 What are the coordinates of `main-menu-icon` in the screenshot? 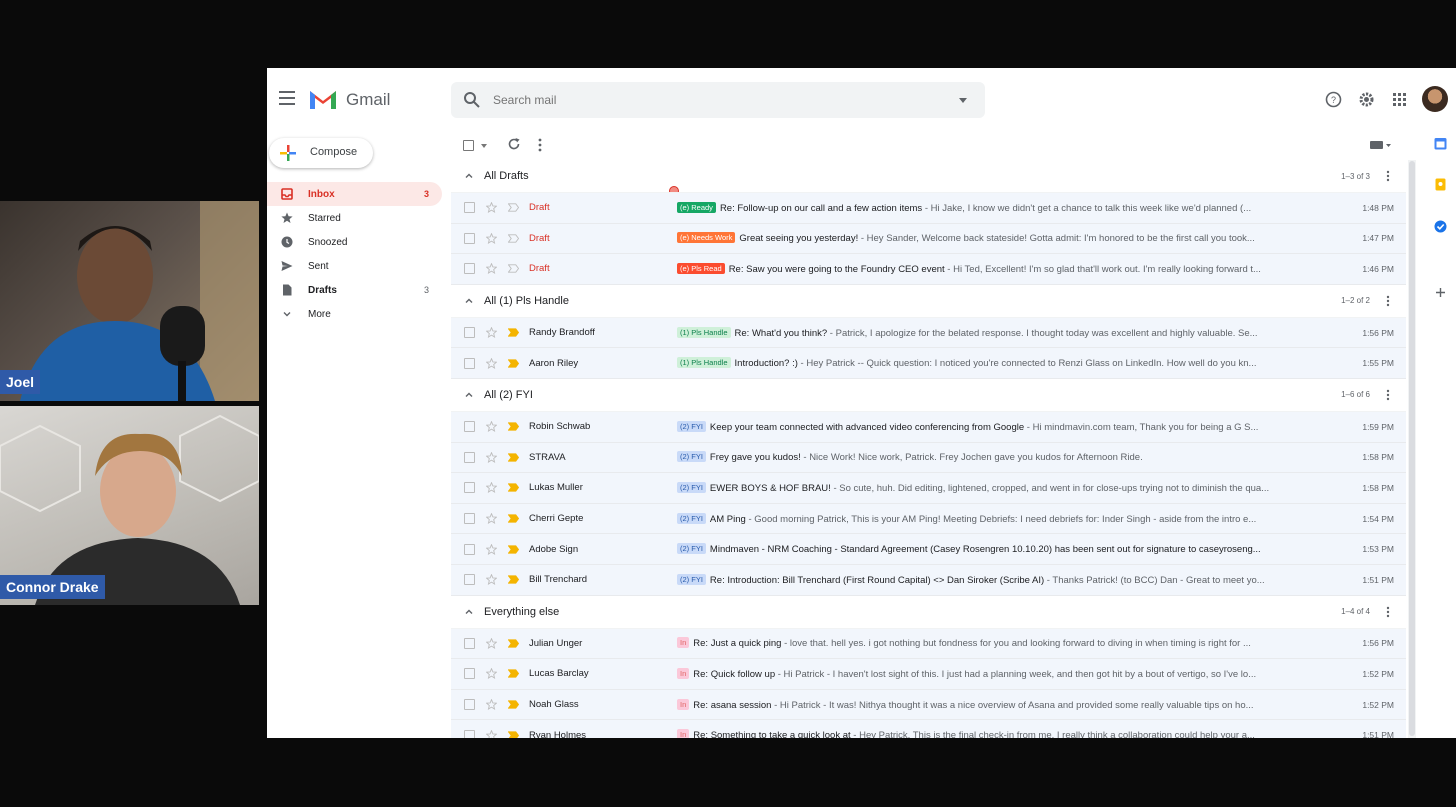 It's located at (287, 98).